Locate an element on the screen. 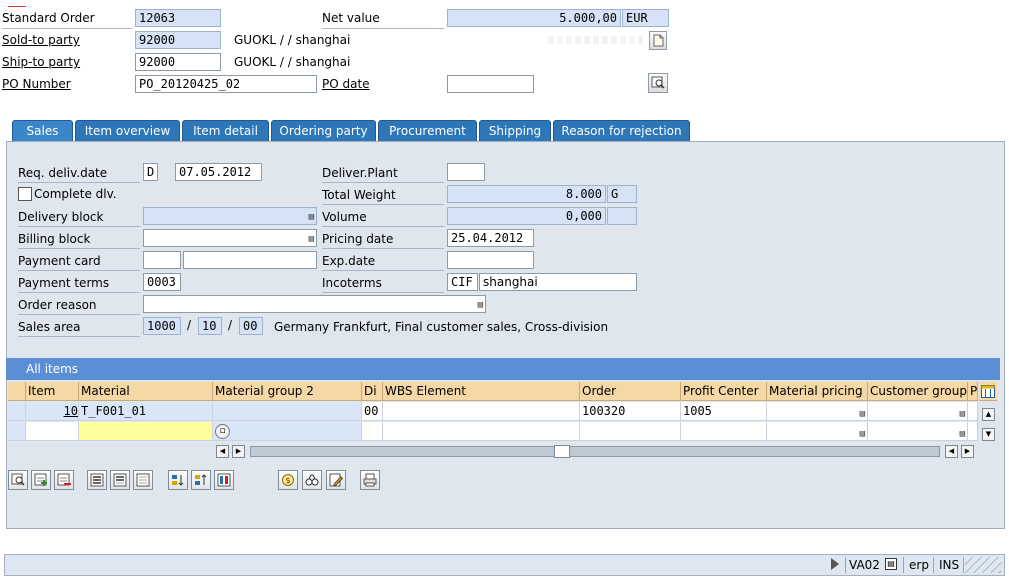  payment-card-type-field is located at coordinates (162, 260).